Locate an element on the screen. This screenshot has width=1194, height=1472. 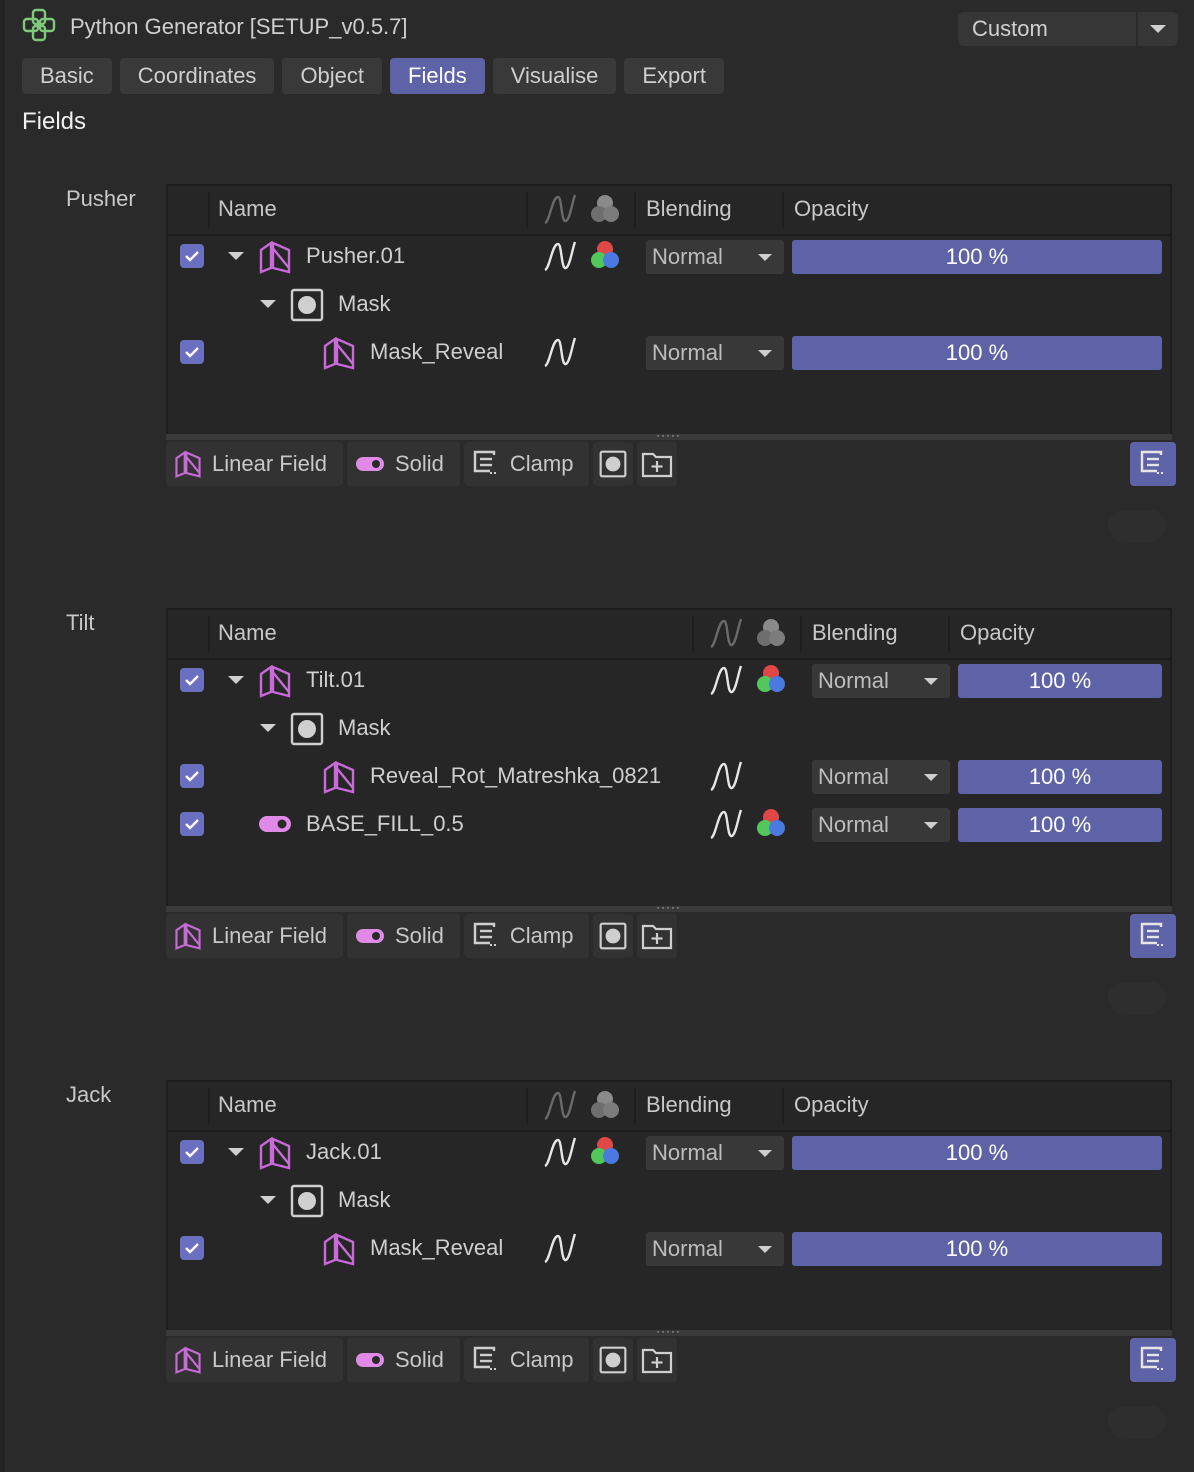
field-row: Tilt.01 Normal 100 % is located at coordinates (669, 680).